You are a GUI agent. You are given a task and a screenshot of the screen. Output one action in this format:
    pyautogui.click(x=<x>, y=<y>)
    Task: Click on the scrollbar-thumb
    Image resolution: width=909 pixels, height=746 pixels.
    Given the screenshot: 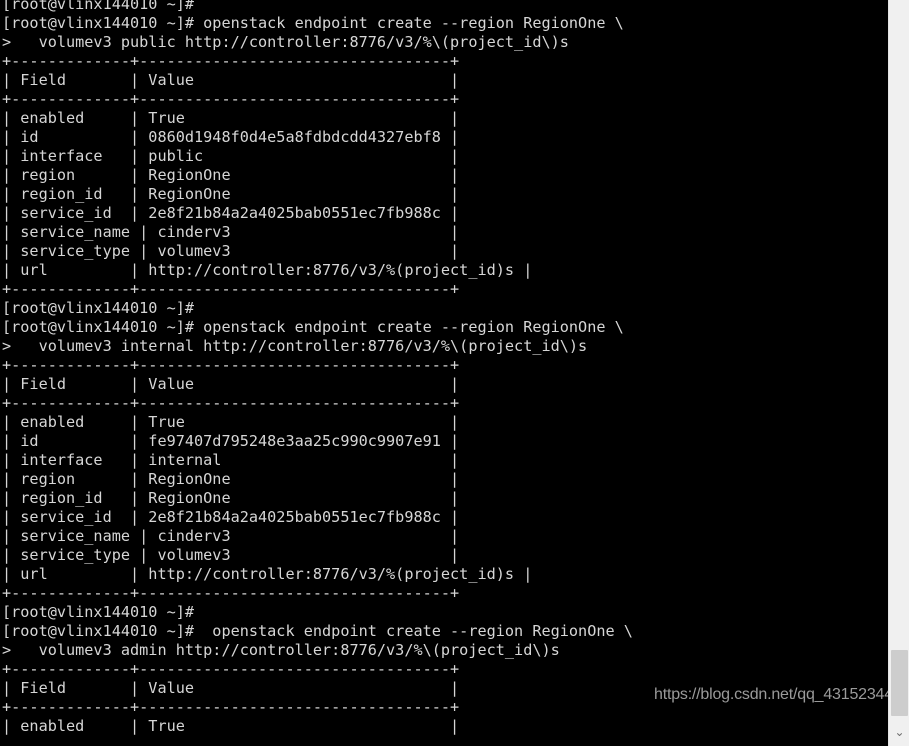 What is the action you would take?
    pyautogui.click(x=899, y=683)
    